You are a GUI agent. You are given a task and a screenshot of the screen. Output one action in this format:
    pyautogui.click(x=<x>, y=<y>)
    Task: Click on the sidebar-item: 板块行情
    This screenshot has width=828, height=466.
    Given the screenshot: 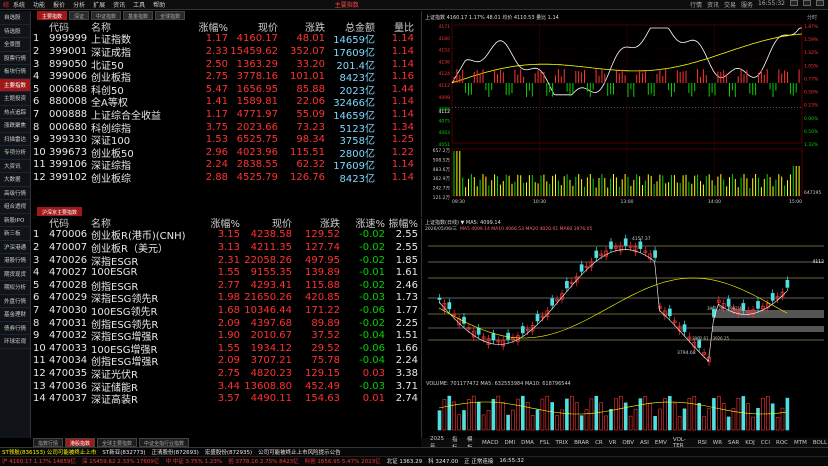 What is the action you would take?
    pyautogui.click(x=15, y=72)
    